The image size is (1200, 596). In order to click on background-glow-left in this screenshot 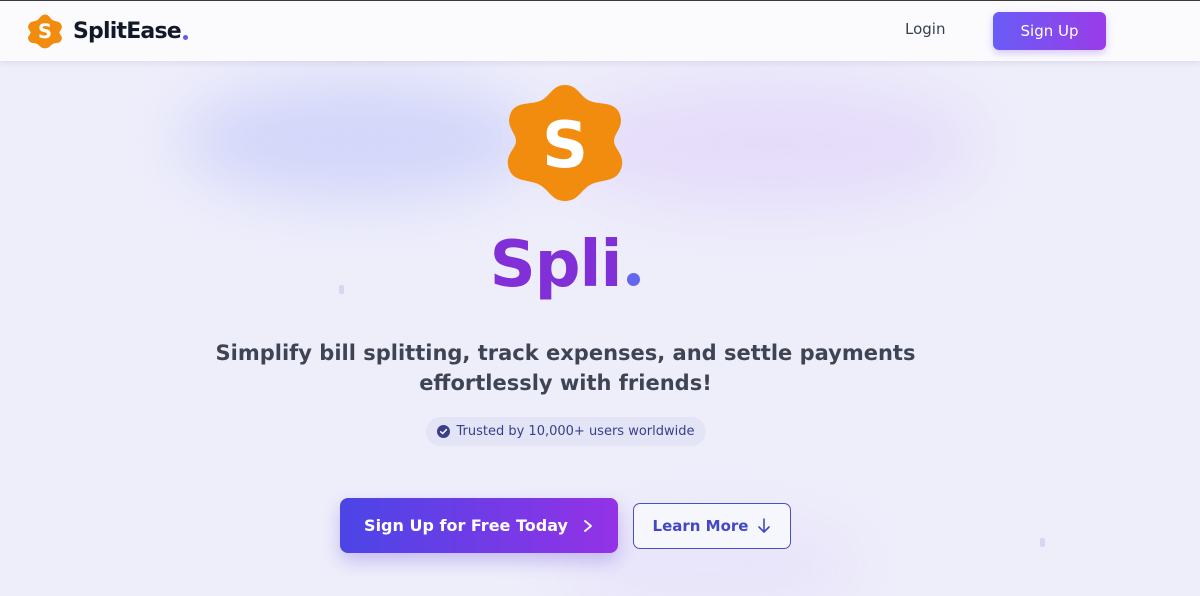, I will do `click(360, 140)`.